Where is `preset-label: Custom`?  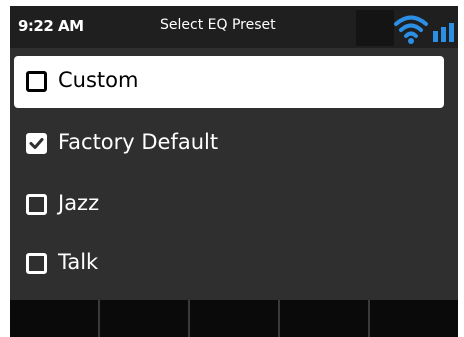 preset-label: Custom is located at coordinates (98, 80).